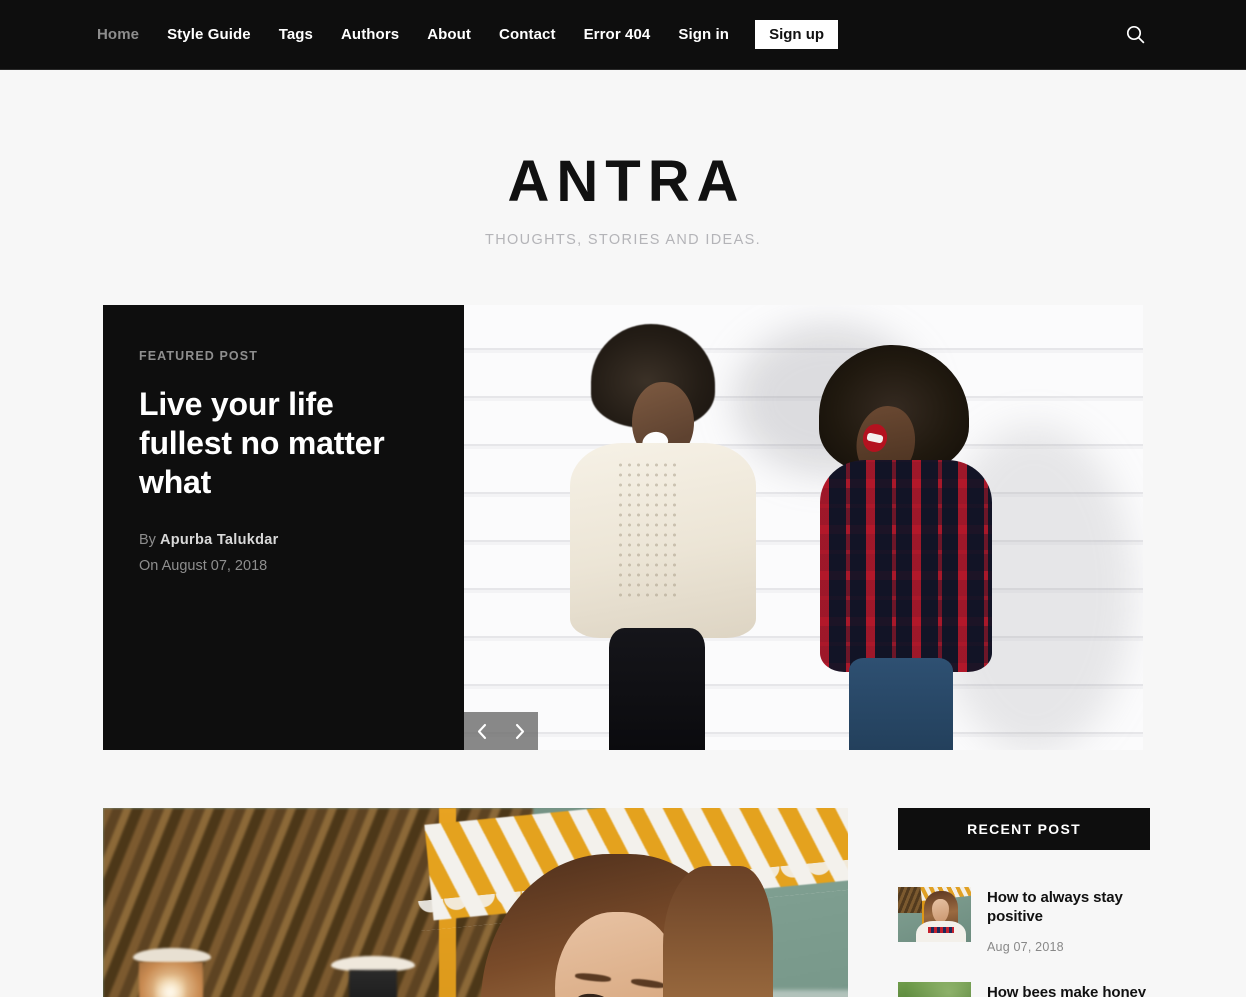 The image size is (1246, 997). Describe the element at coordinates (283, 443) in the screenshot. I see `featured-post-title: Live your life fullest no matter what` at that location.